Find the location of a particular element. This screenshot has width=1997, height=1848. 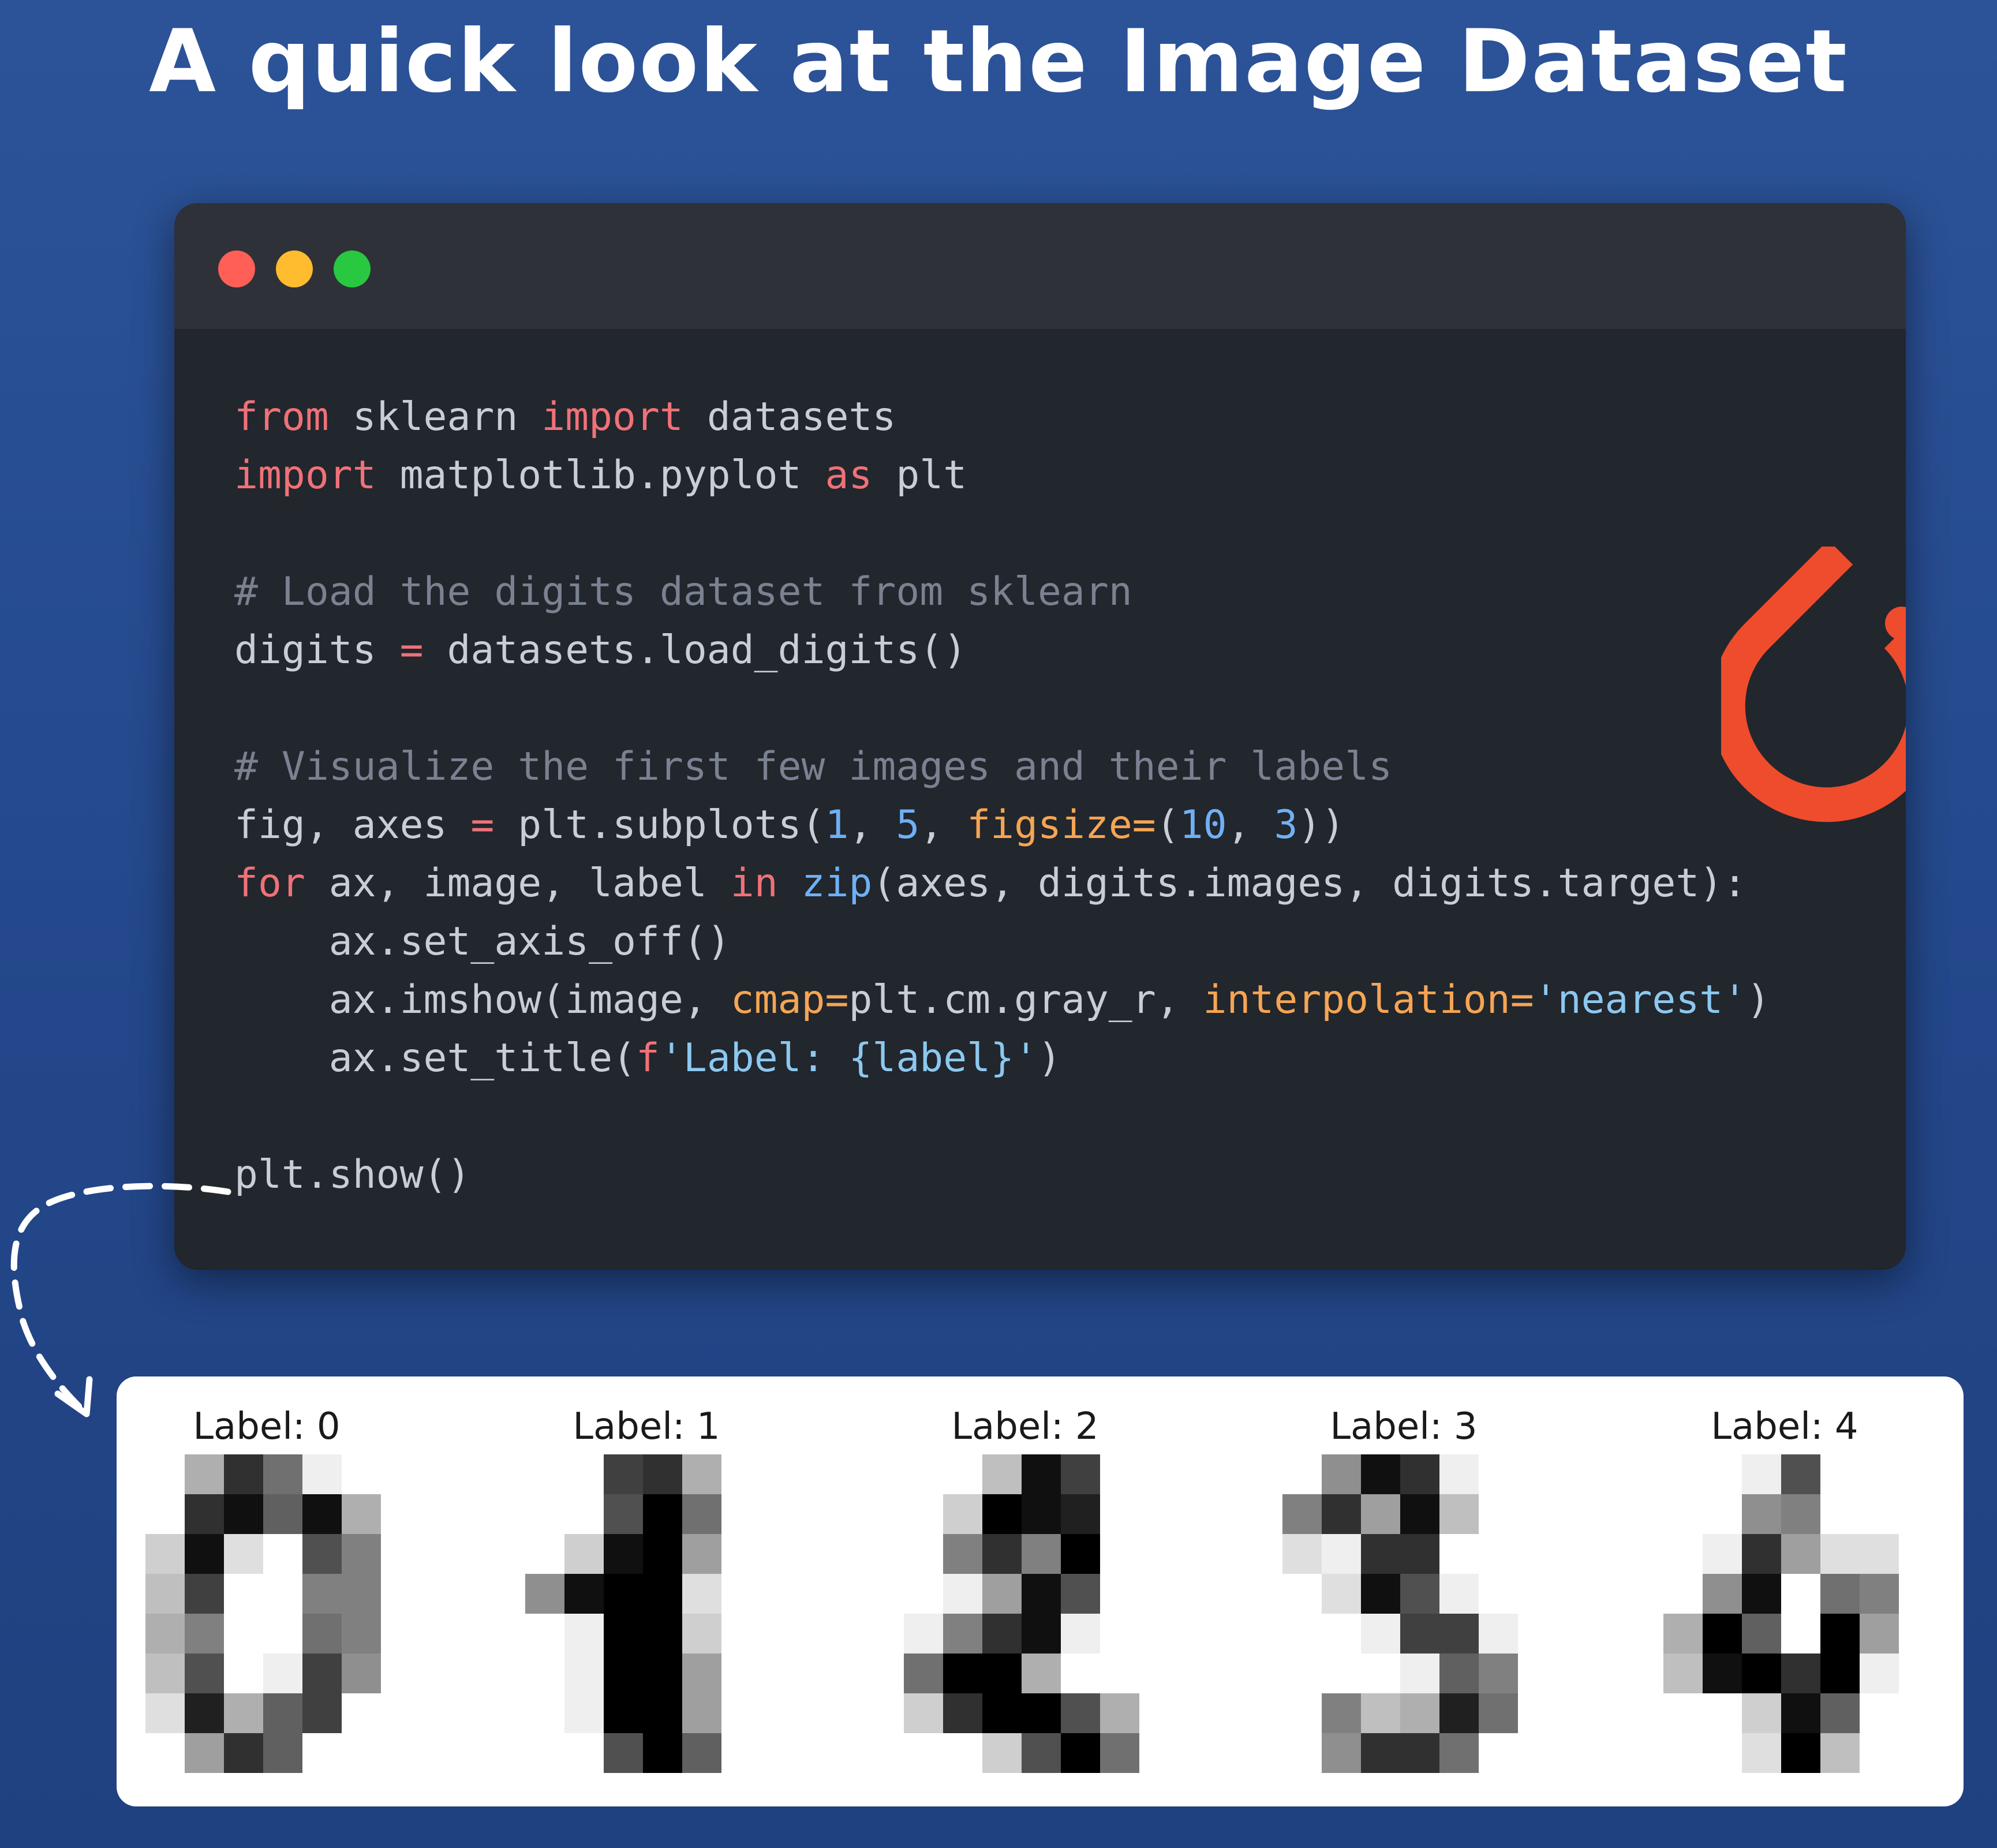

subplot-title: Label: 1 is located at coordinates (646, 1426).